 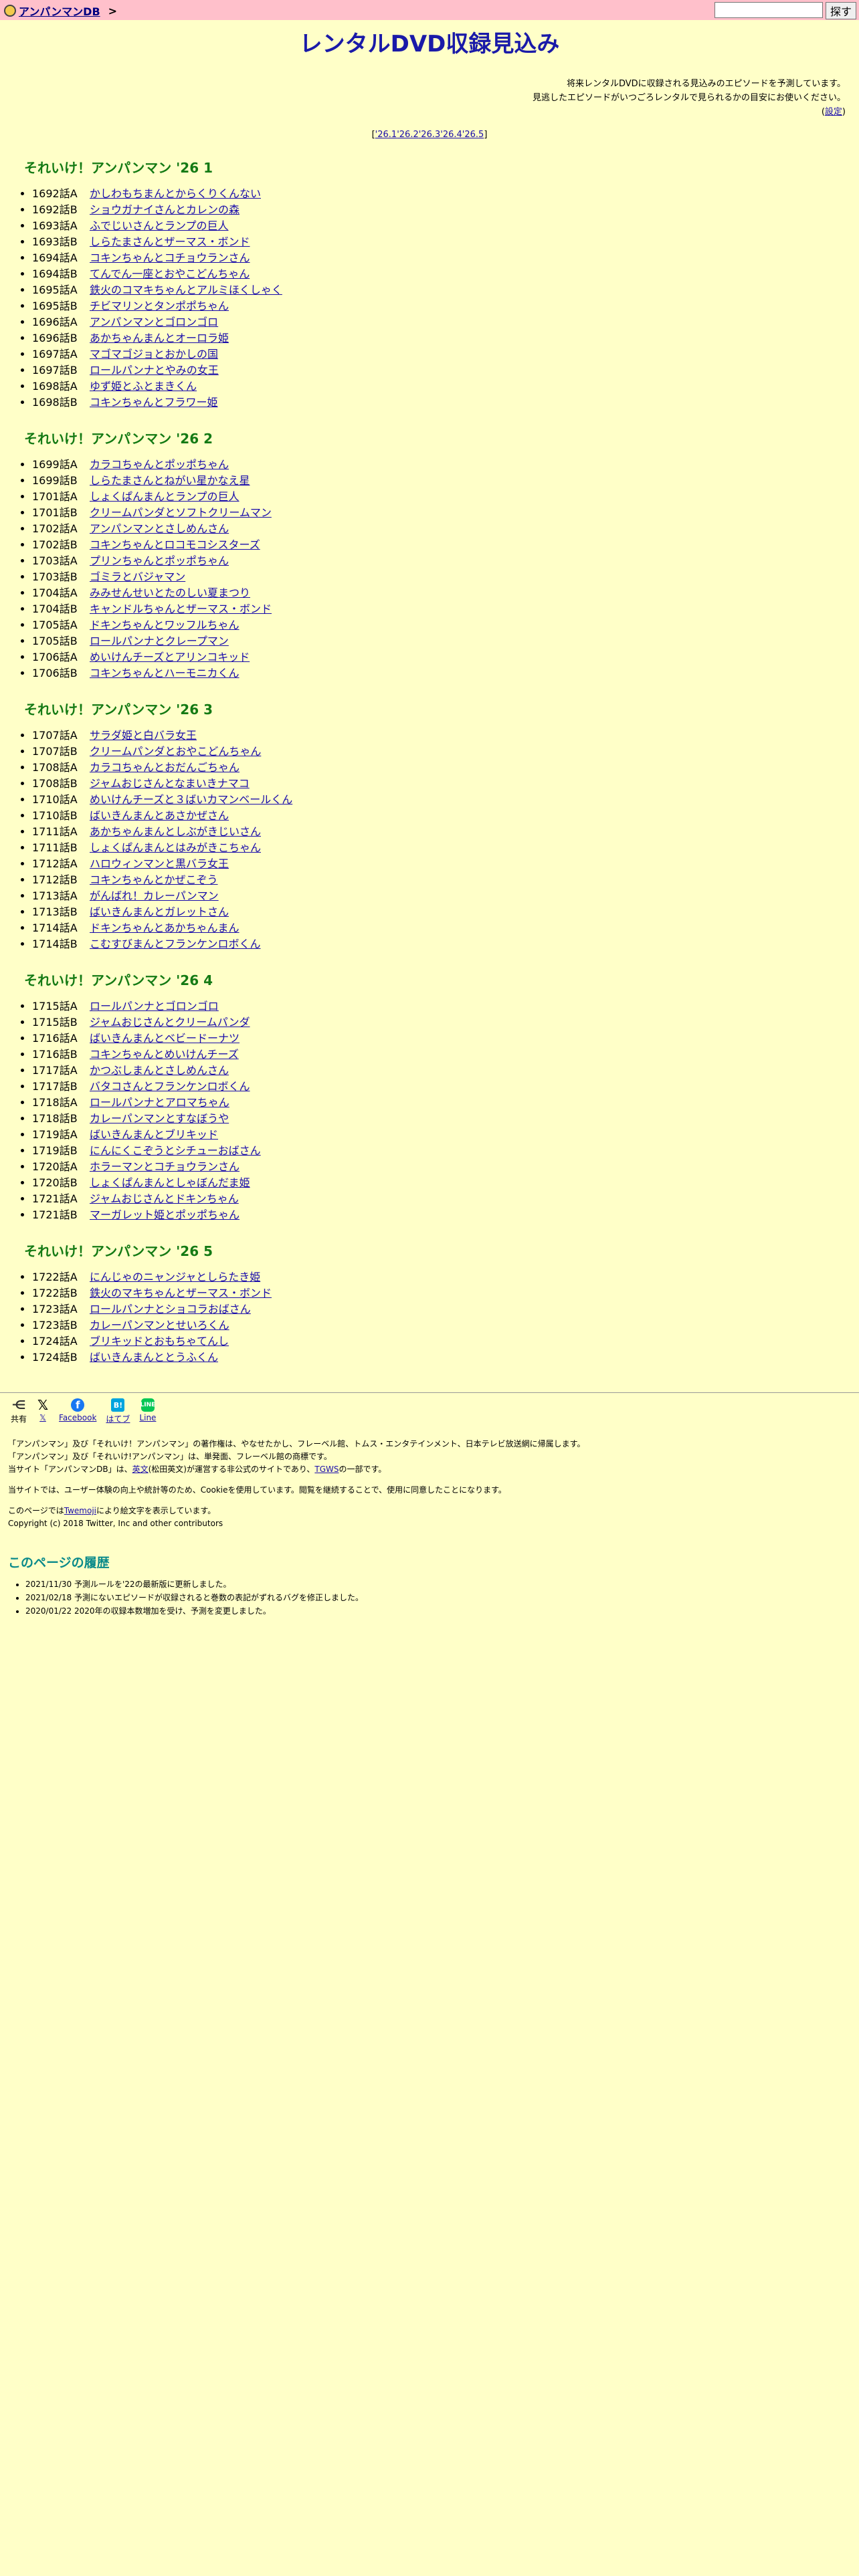 What do you see at coordinates (445, 1151) in the screenshot?
I see `episode-item: 1719話B にんにくこぞうとシチューおばさん` at bounding box center [445, 1151].